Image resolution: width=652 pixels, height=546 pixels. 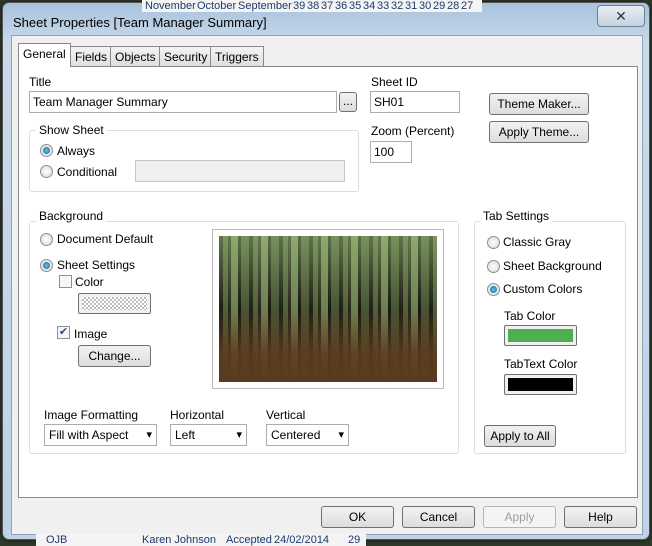 What do you see at coordinates (135, 56) in the screenshot?
I see `tab-objects: Objects` at bounding box center [135, 56].